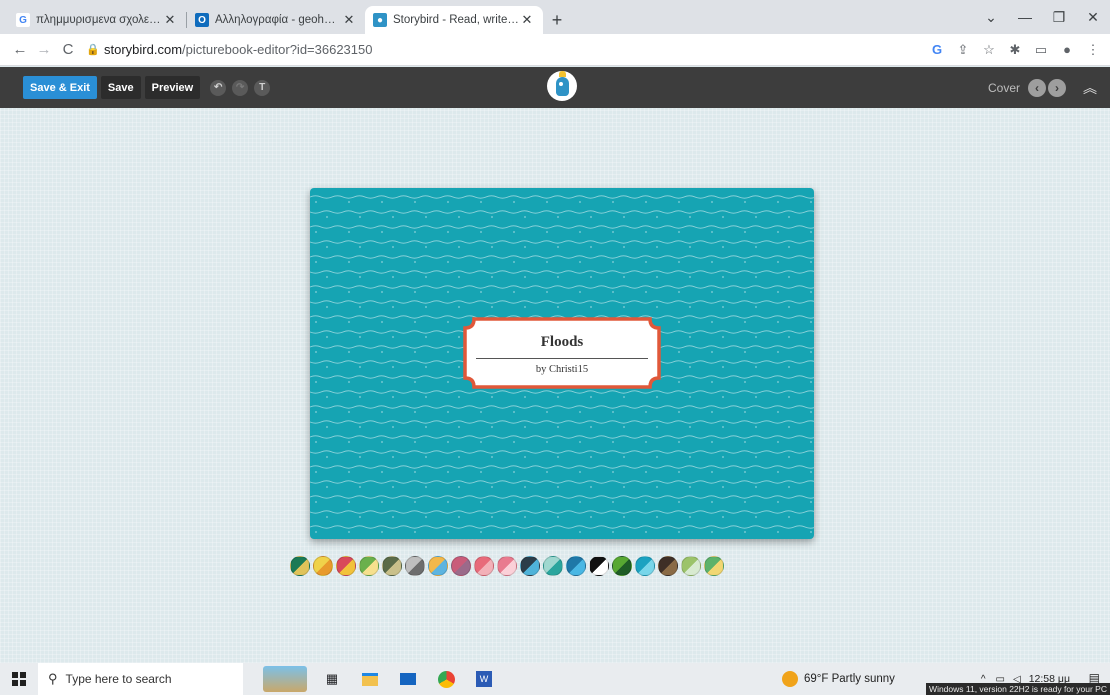 This screenshot has height=695, width=1110. Describe the element at coordinates (408, 679) in the screenshot. I see `mail-icon` at that location.